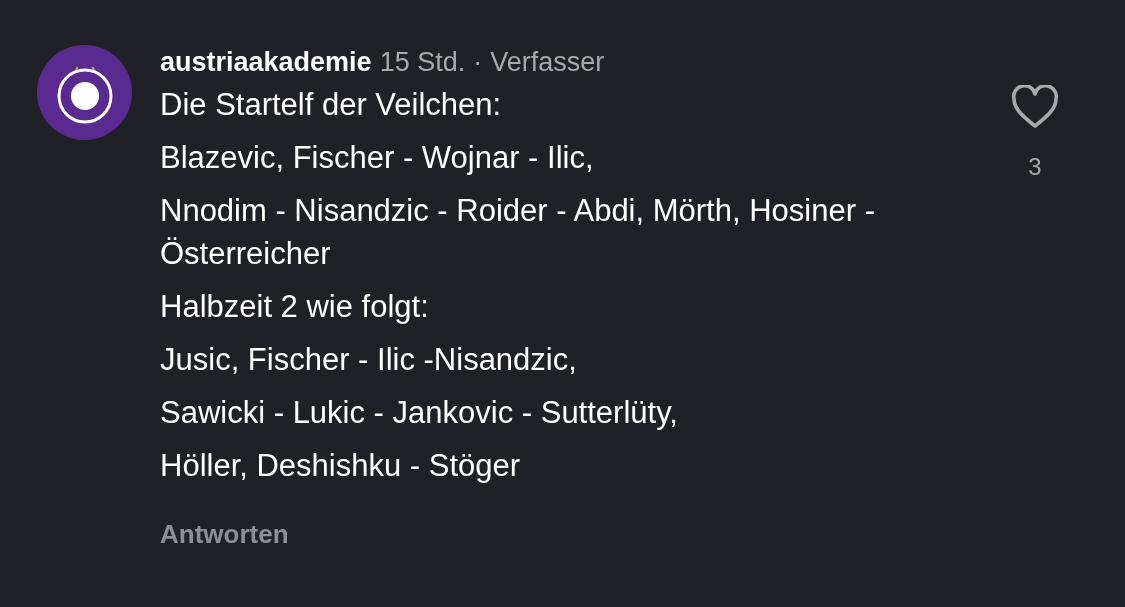 The image size is (1125, 607). Describe the element at coordinates (331, 105) in the screenshot. I see `comment-text: Die Startelf der Veilchen:` at that location.